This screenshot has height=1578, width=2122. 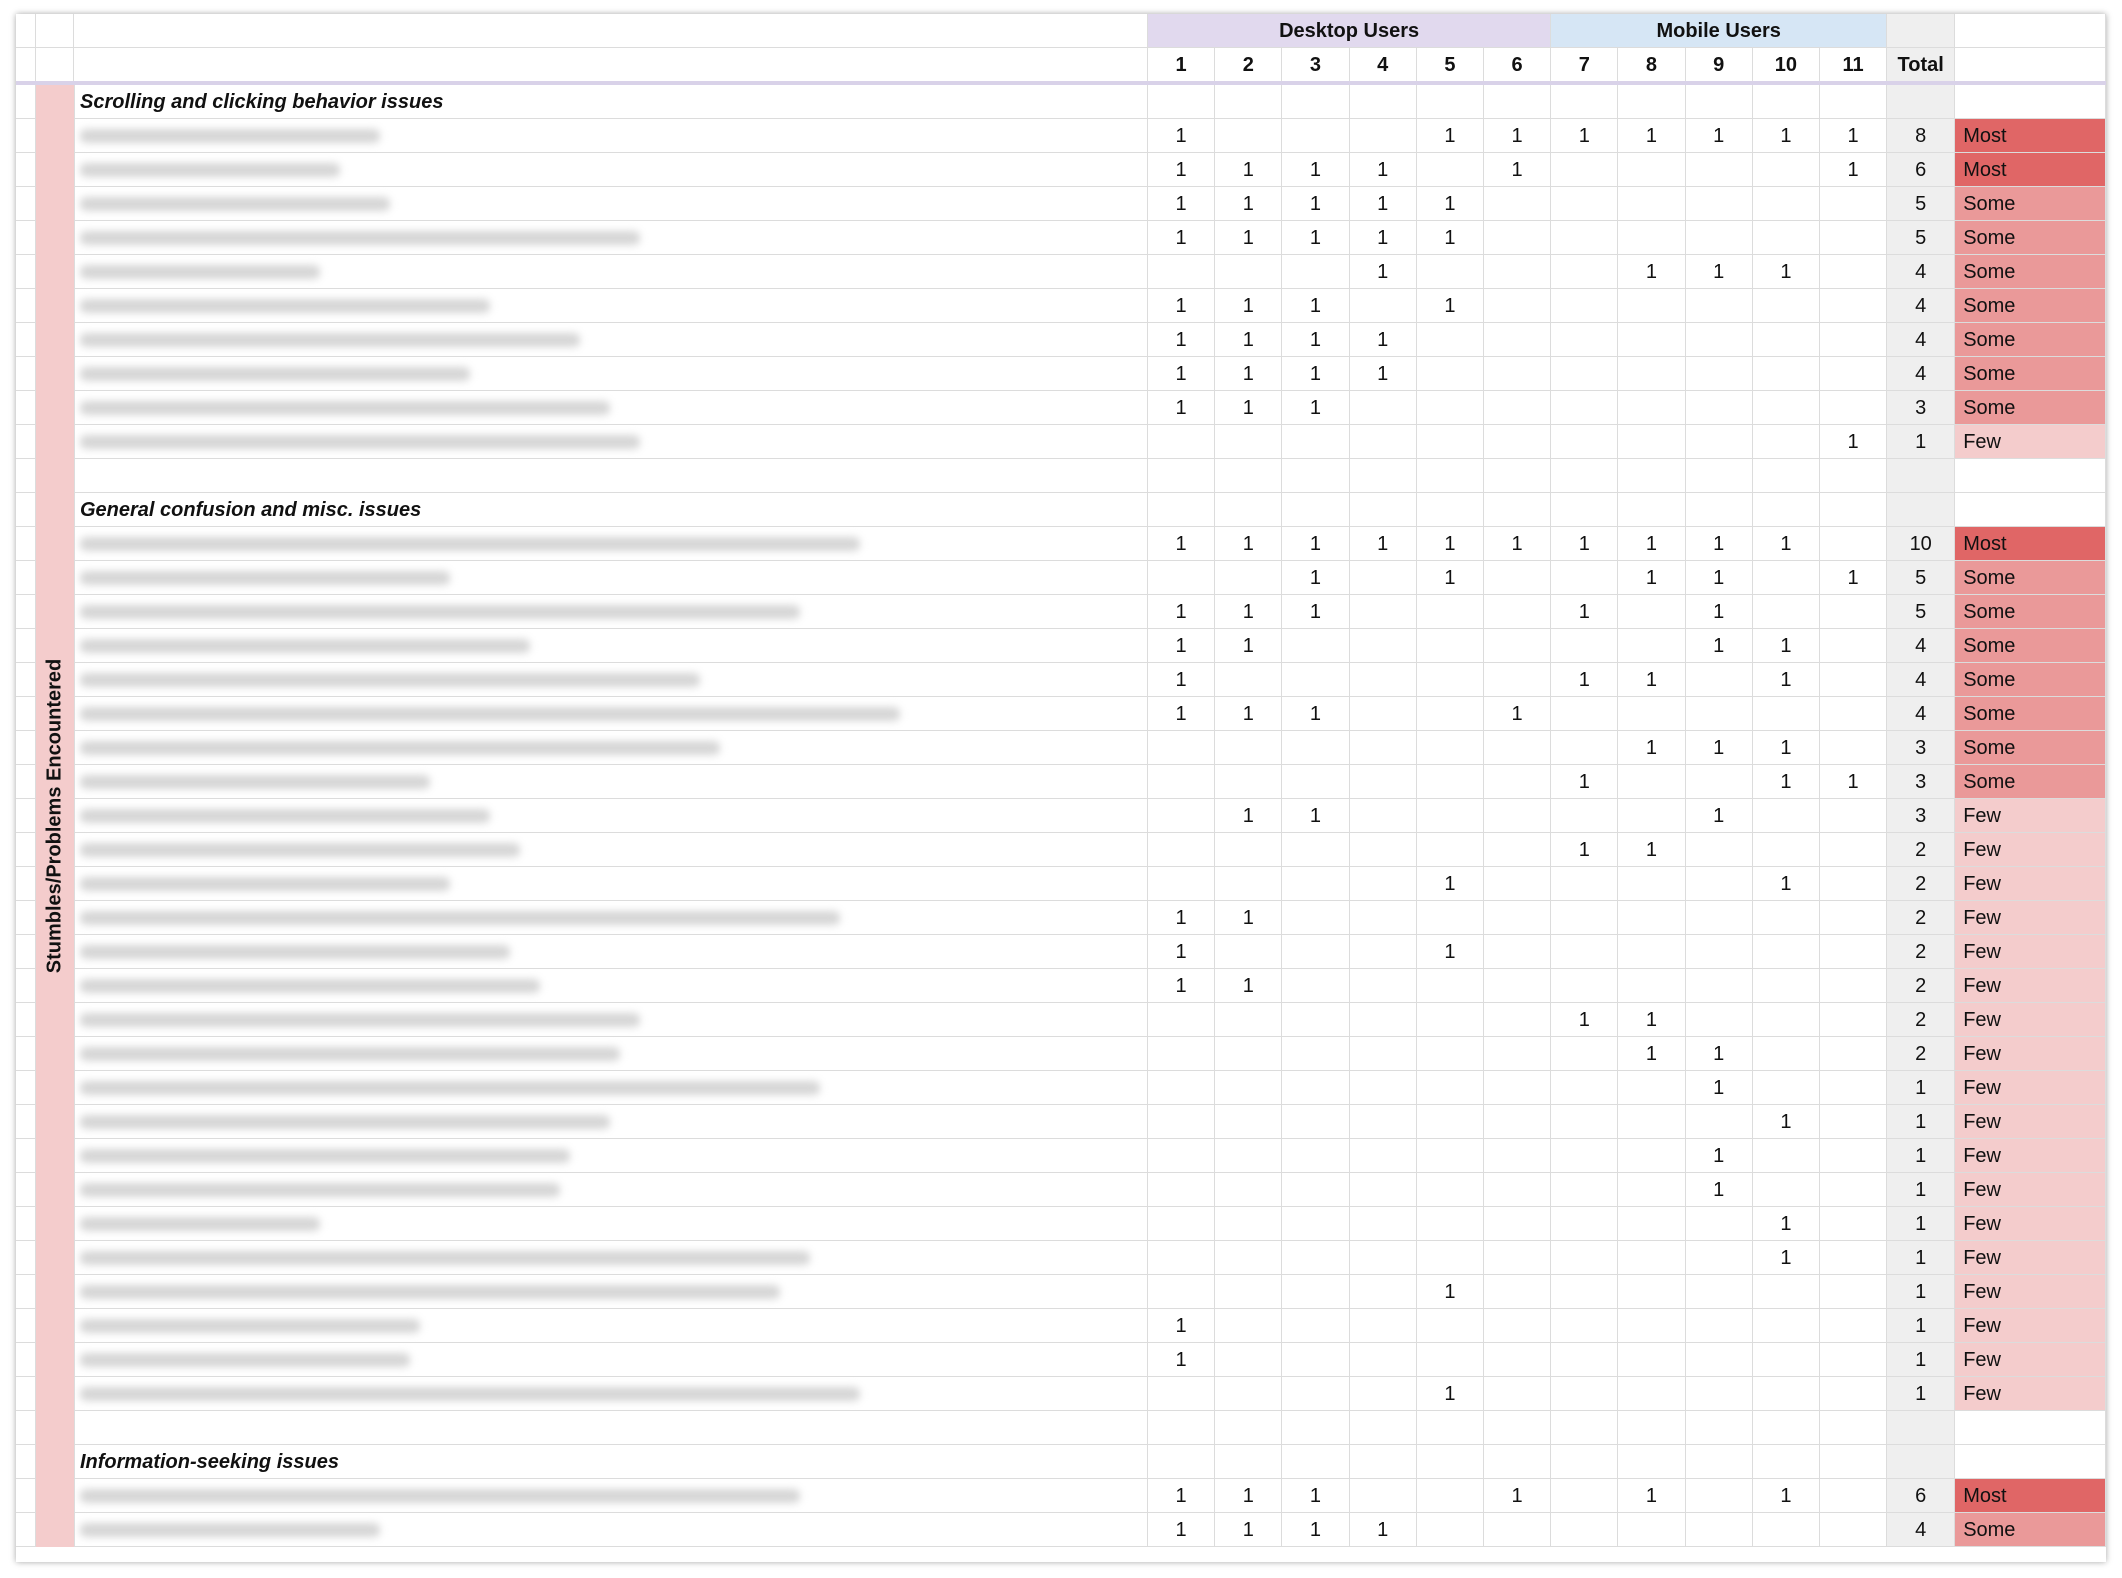 What do you see at coordinates (1518, 65) in the screenshot?
I see `header-user-6: 6` at bounding box center [1518, 65].